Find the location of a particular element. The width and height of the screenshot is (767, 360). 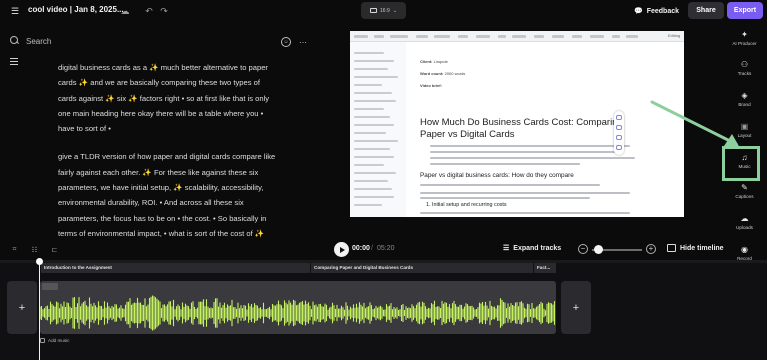

waveform-path is located at coordinates (298, 313).